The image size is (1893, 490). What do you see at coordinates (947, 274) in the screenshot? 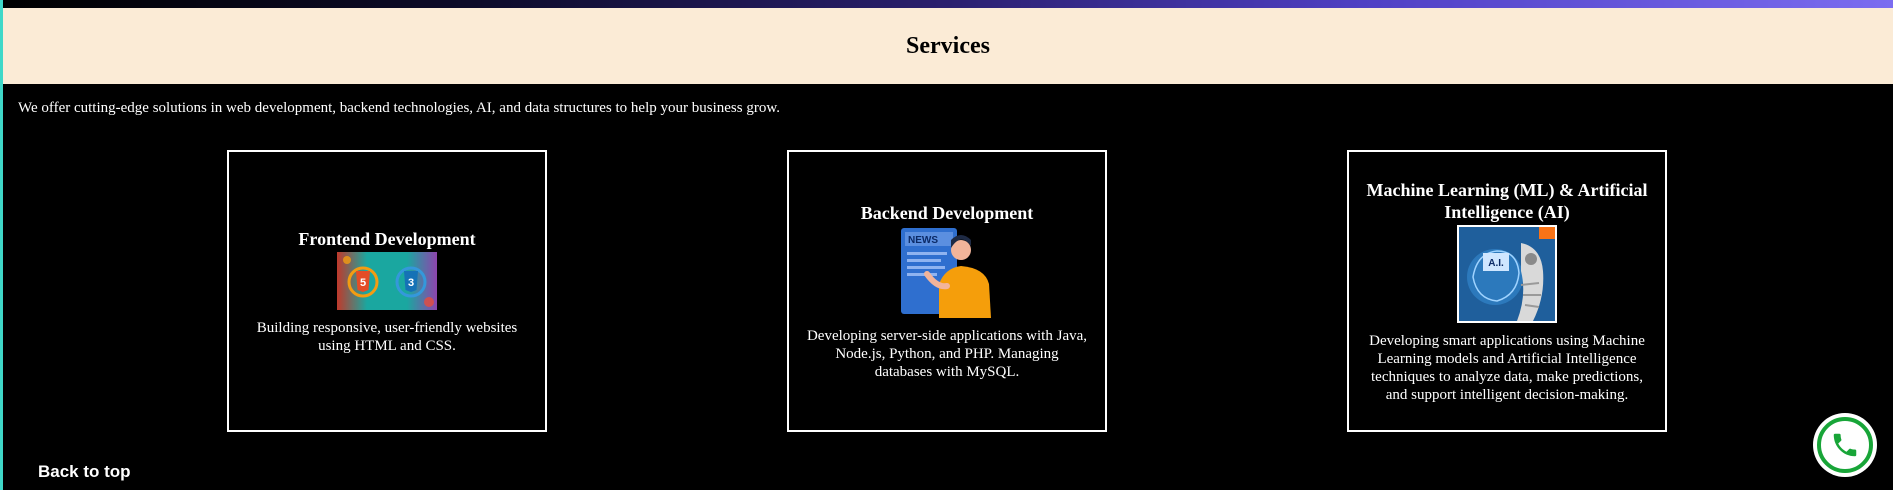
I see `backend-image: NEWS` at bounding box center [947, 274].